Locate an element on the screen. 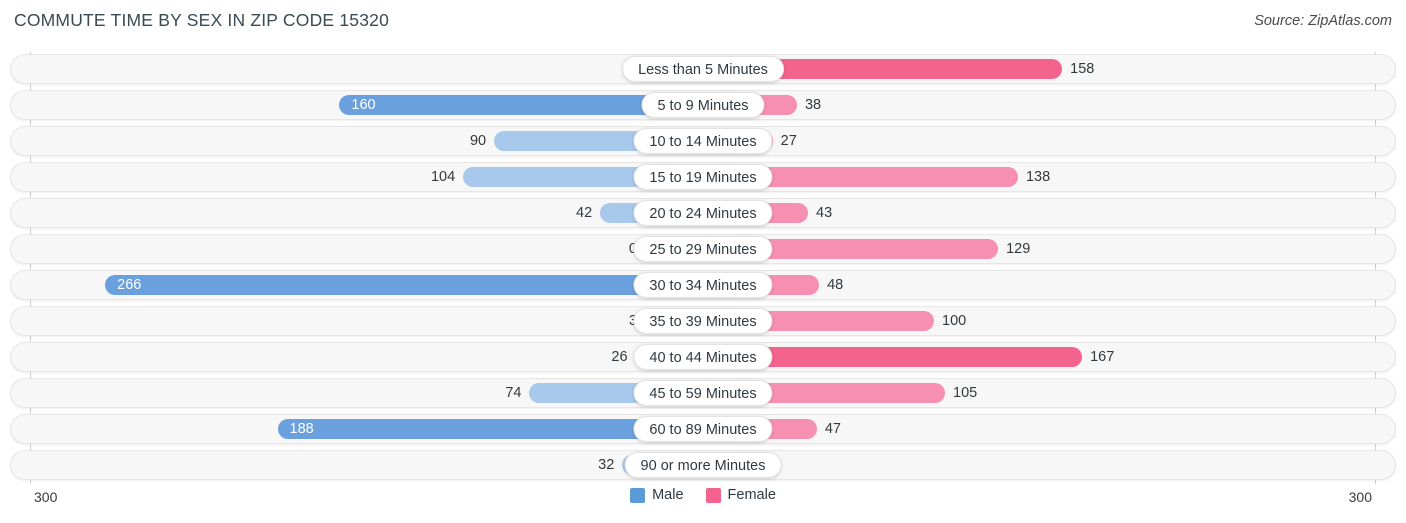 The width and height of the screenshot is (1406, 523). category-label: 30 to 34 Minutes is located at coordinates (703, 285).